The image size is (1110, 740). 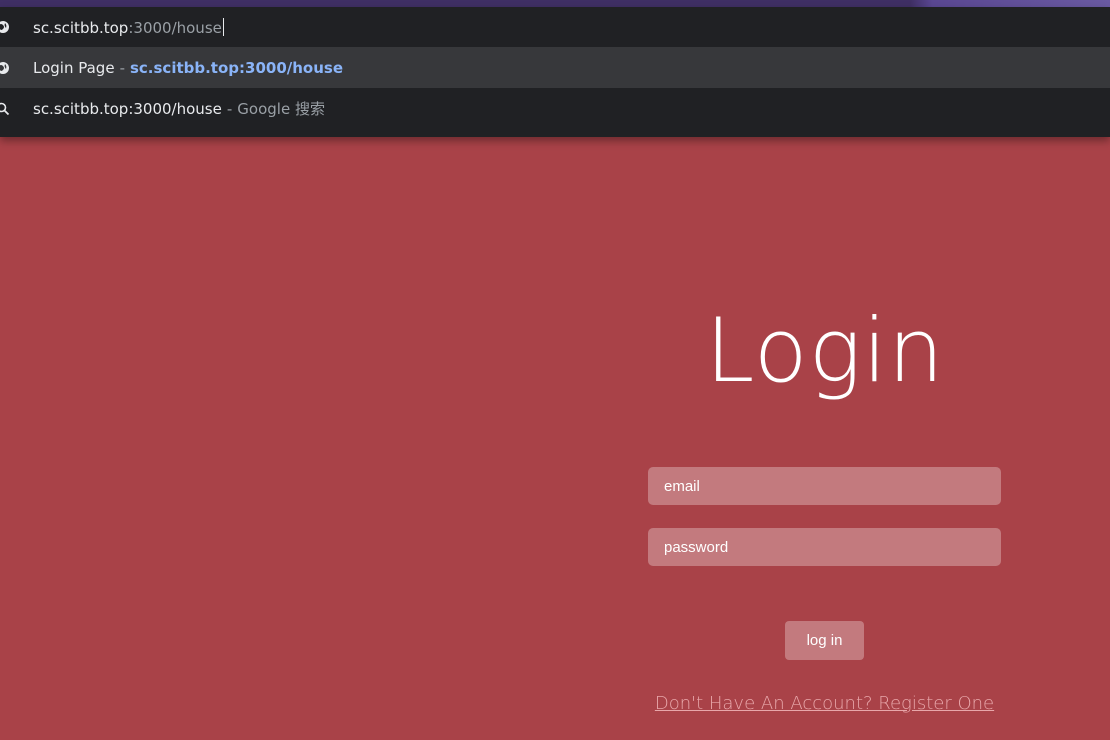 What do you see at coordinates (824, 640) in the screenshot?
I see `login-button: log in` at bounding box center [824, 640].